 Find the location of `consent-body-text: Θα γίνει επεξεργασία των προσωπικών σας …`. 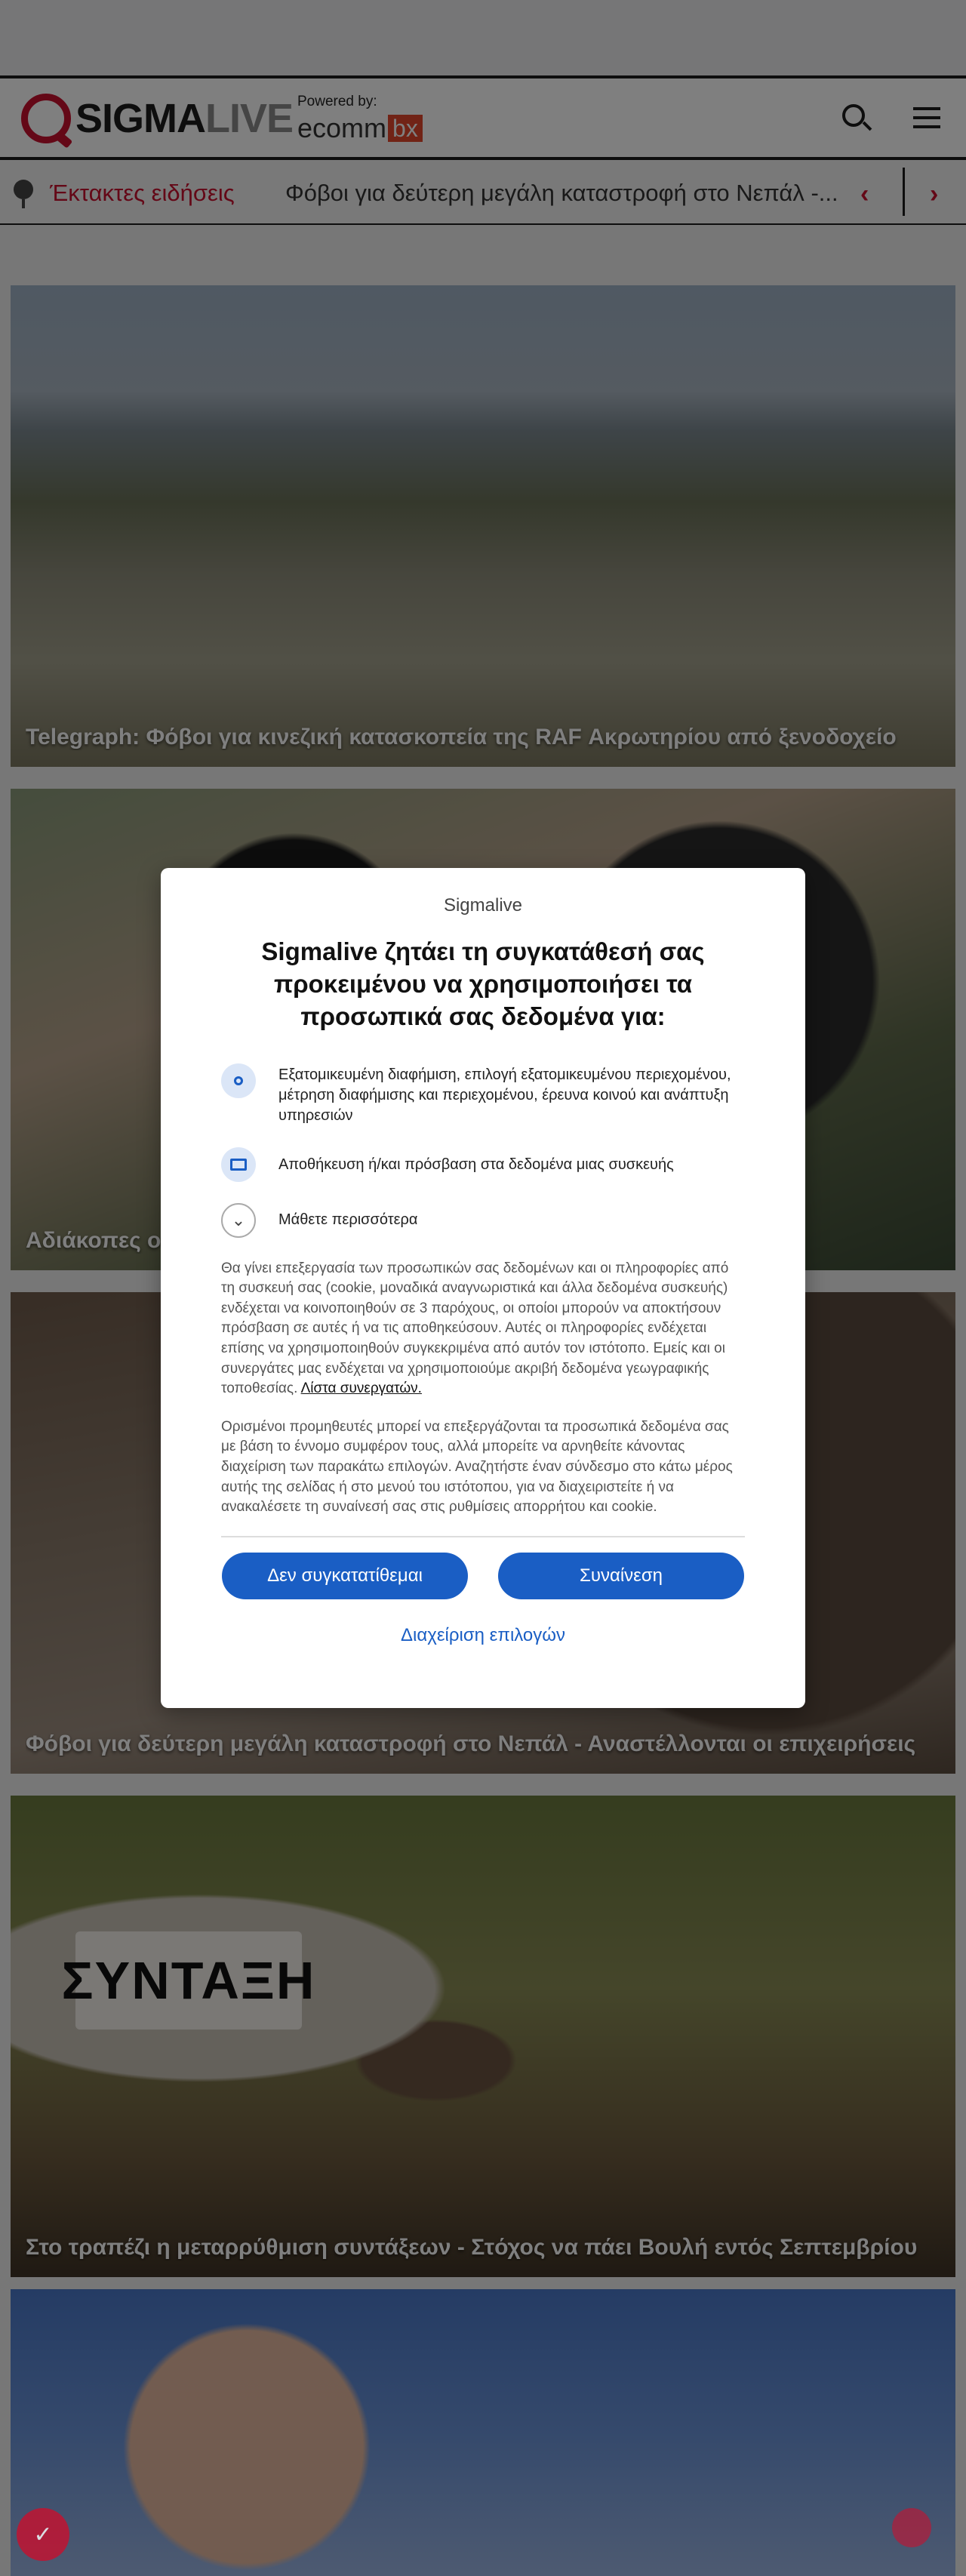

consent-body-text: Θα γίνει επεξεργασία των προσωπικών σας … is located at coordinates (475, 1328).